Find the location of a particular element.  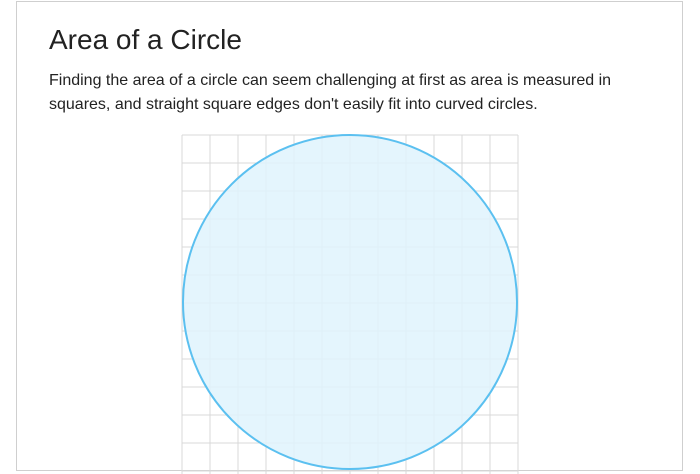

page-title: Area of a Circle is located at coordinates (145, 39).